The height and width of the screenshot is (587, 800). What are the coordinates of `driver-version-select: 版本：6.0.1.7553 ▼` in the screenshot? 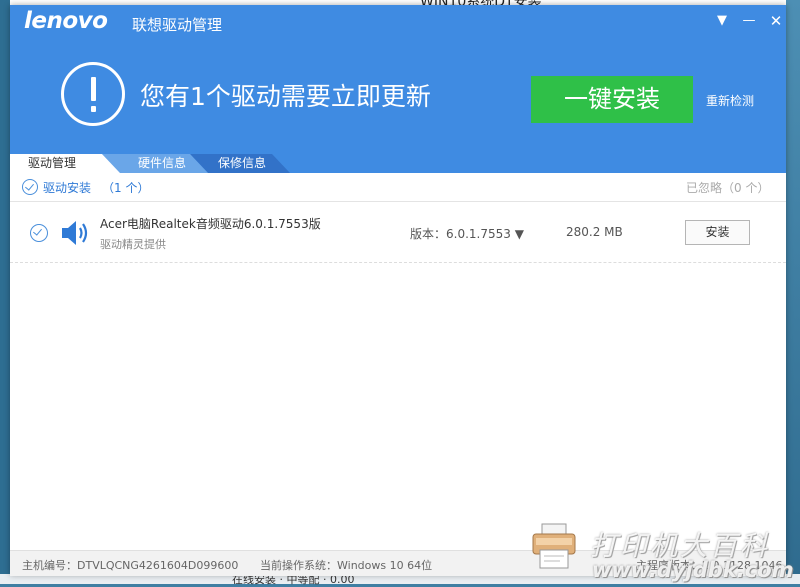 It's located at (467, 233).